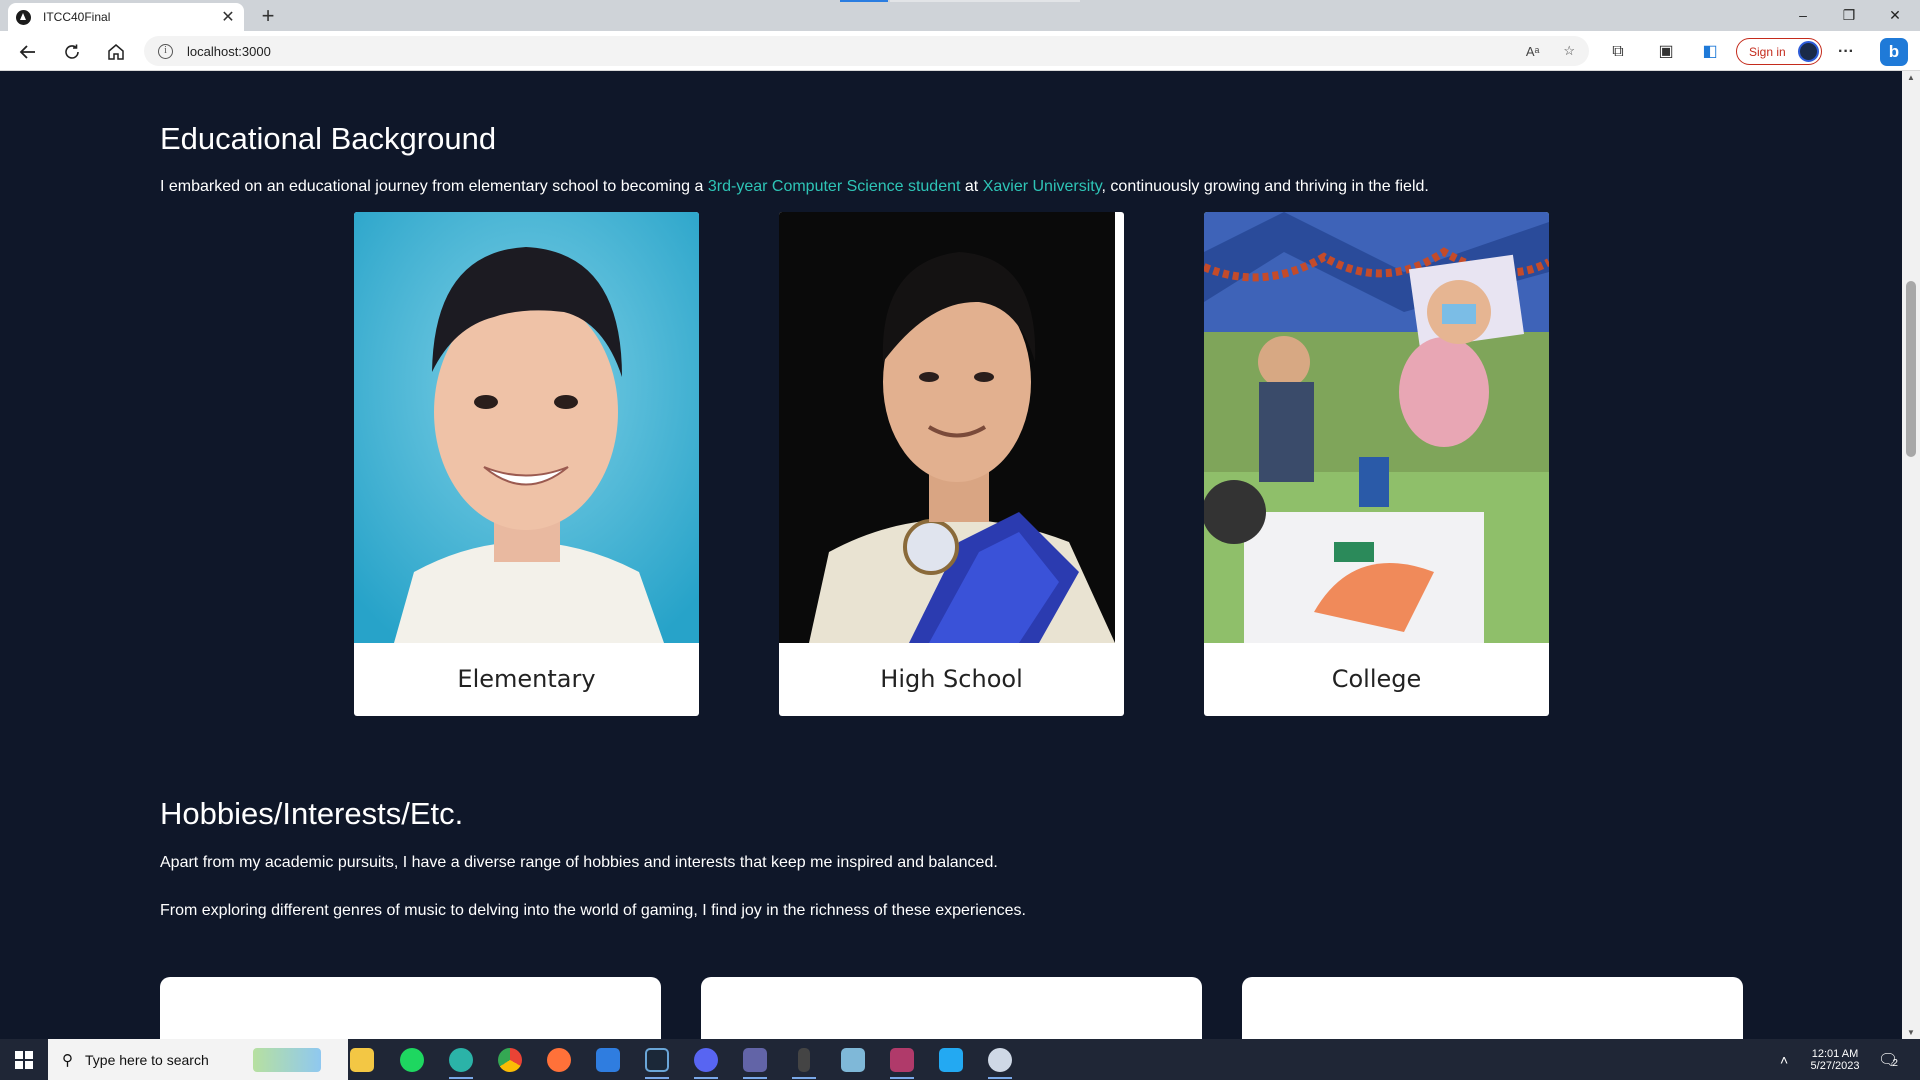 The width and height of the screenshot is (1920, 1080). Describe the element at coordinates (951, 427) in the screenshot. I see `high-school-photo` at that location.